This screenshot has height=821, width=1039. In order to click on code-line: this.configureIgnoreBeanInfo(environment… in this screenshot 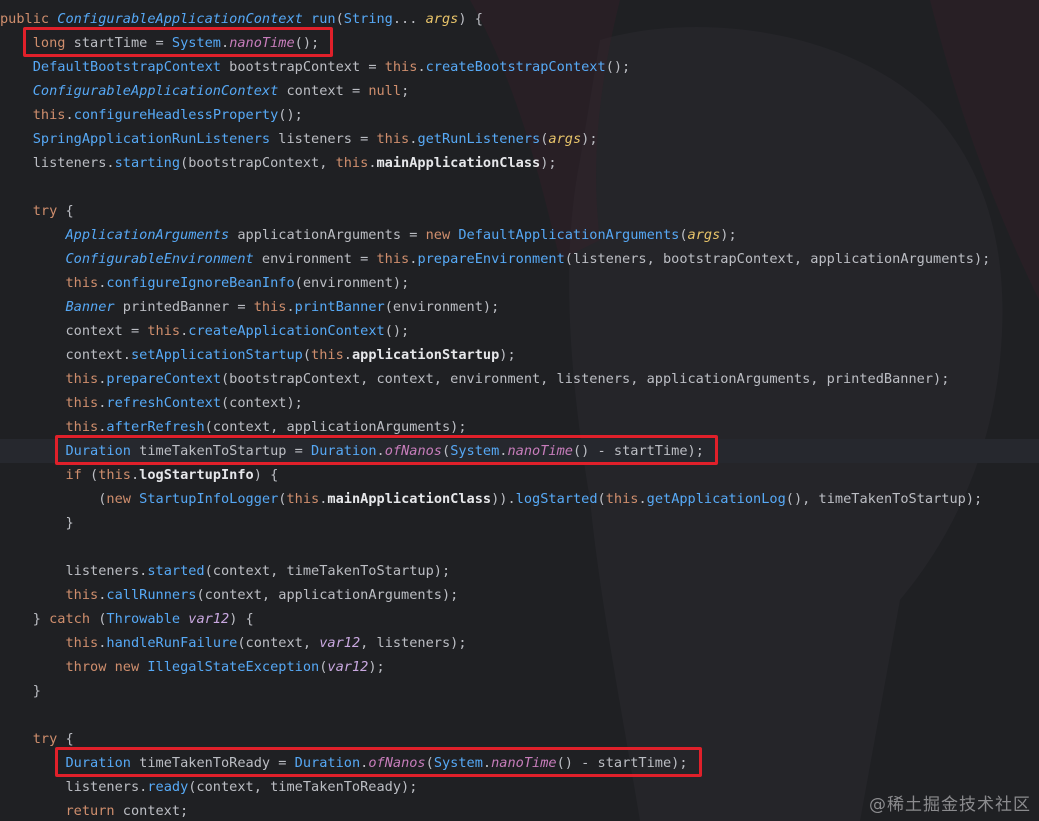, I will do `click(519, 283)`.